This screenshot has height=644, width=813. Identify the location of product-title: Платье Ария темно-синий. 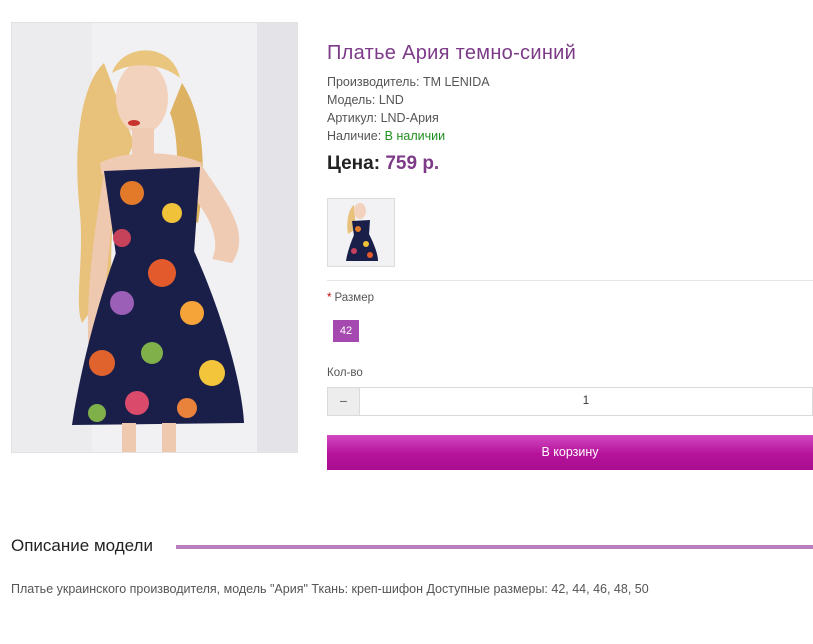
(452, 53).